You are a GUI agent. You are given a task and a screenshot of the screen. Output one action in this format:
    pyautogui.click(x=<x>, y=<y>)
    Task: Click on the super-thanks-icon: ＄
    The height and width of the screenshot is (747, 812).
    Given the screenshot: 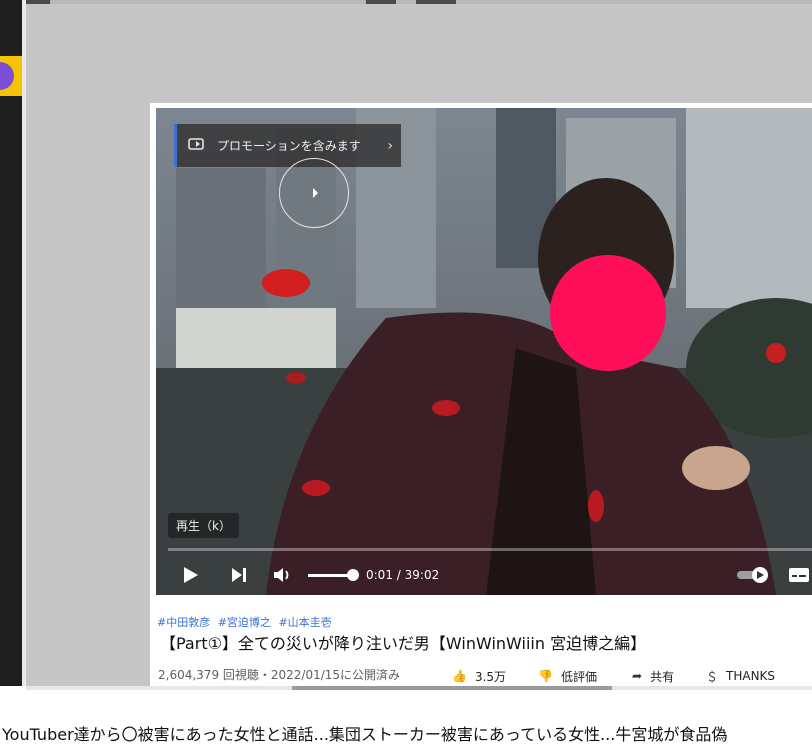 What is the action you would take?
    pyautogui.click(x=712, y=676)
    